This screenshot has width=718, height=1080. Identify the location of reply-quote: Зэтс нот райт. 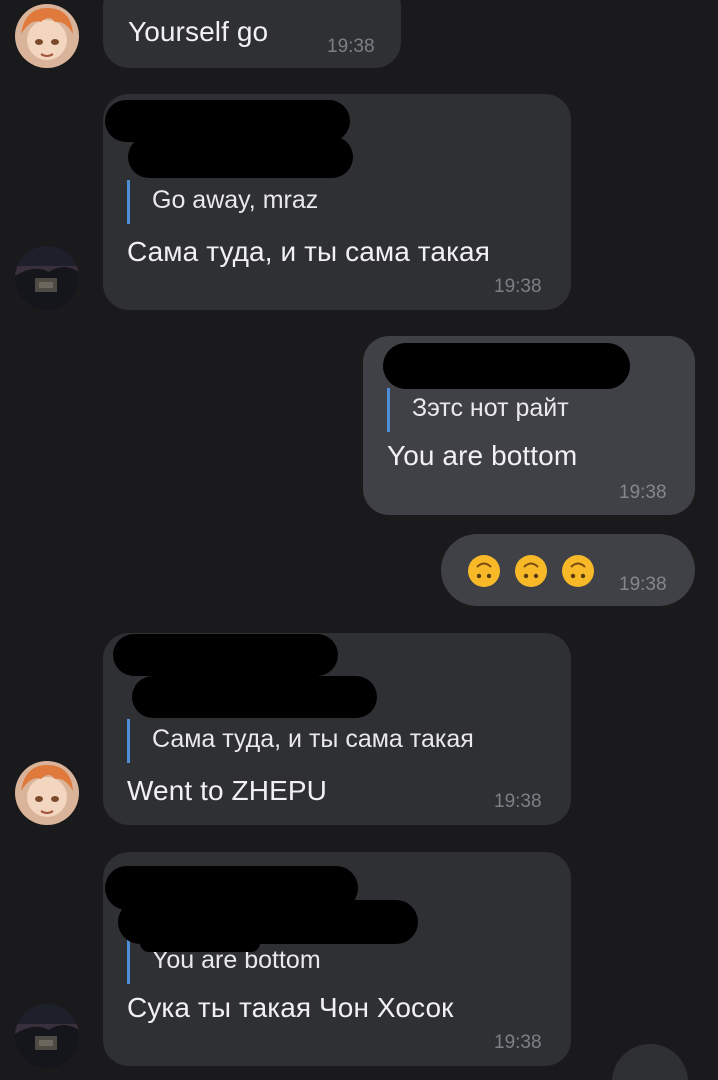
(478, 410).